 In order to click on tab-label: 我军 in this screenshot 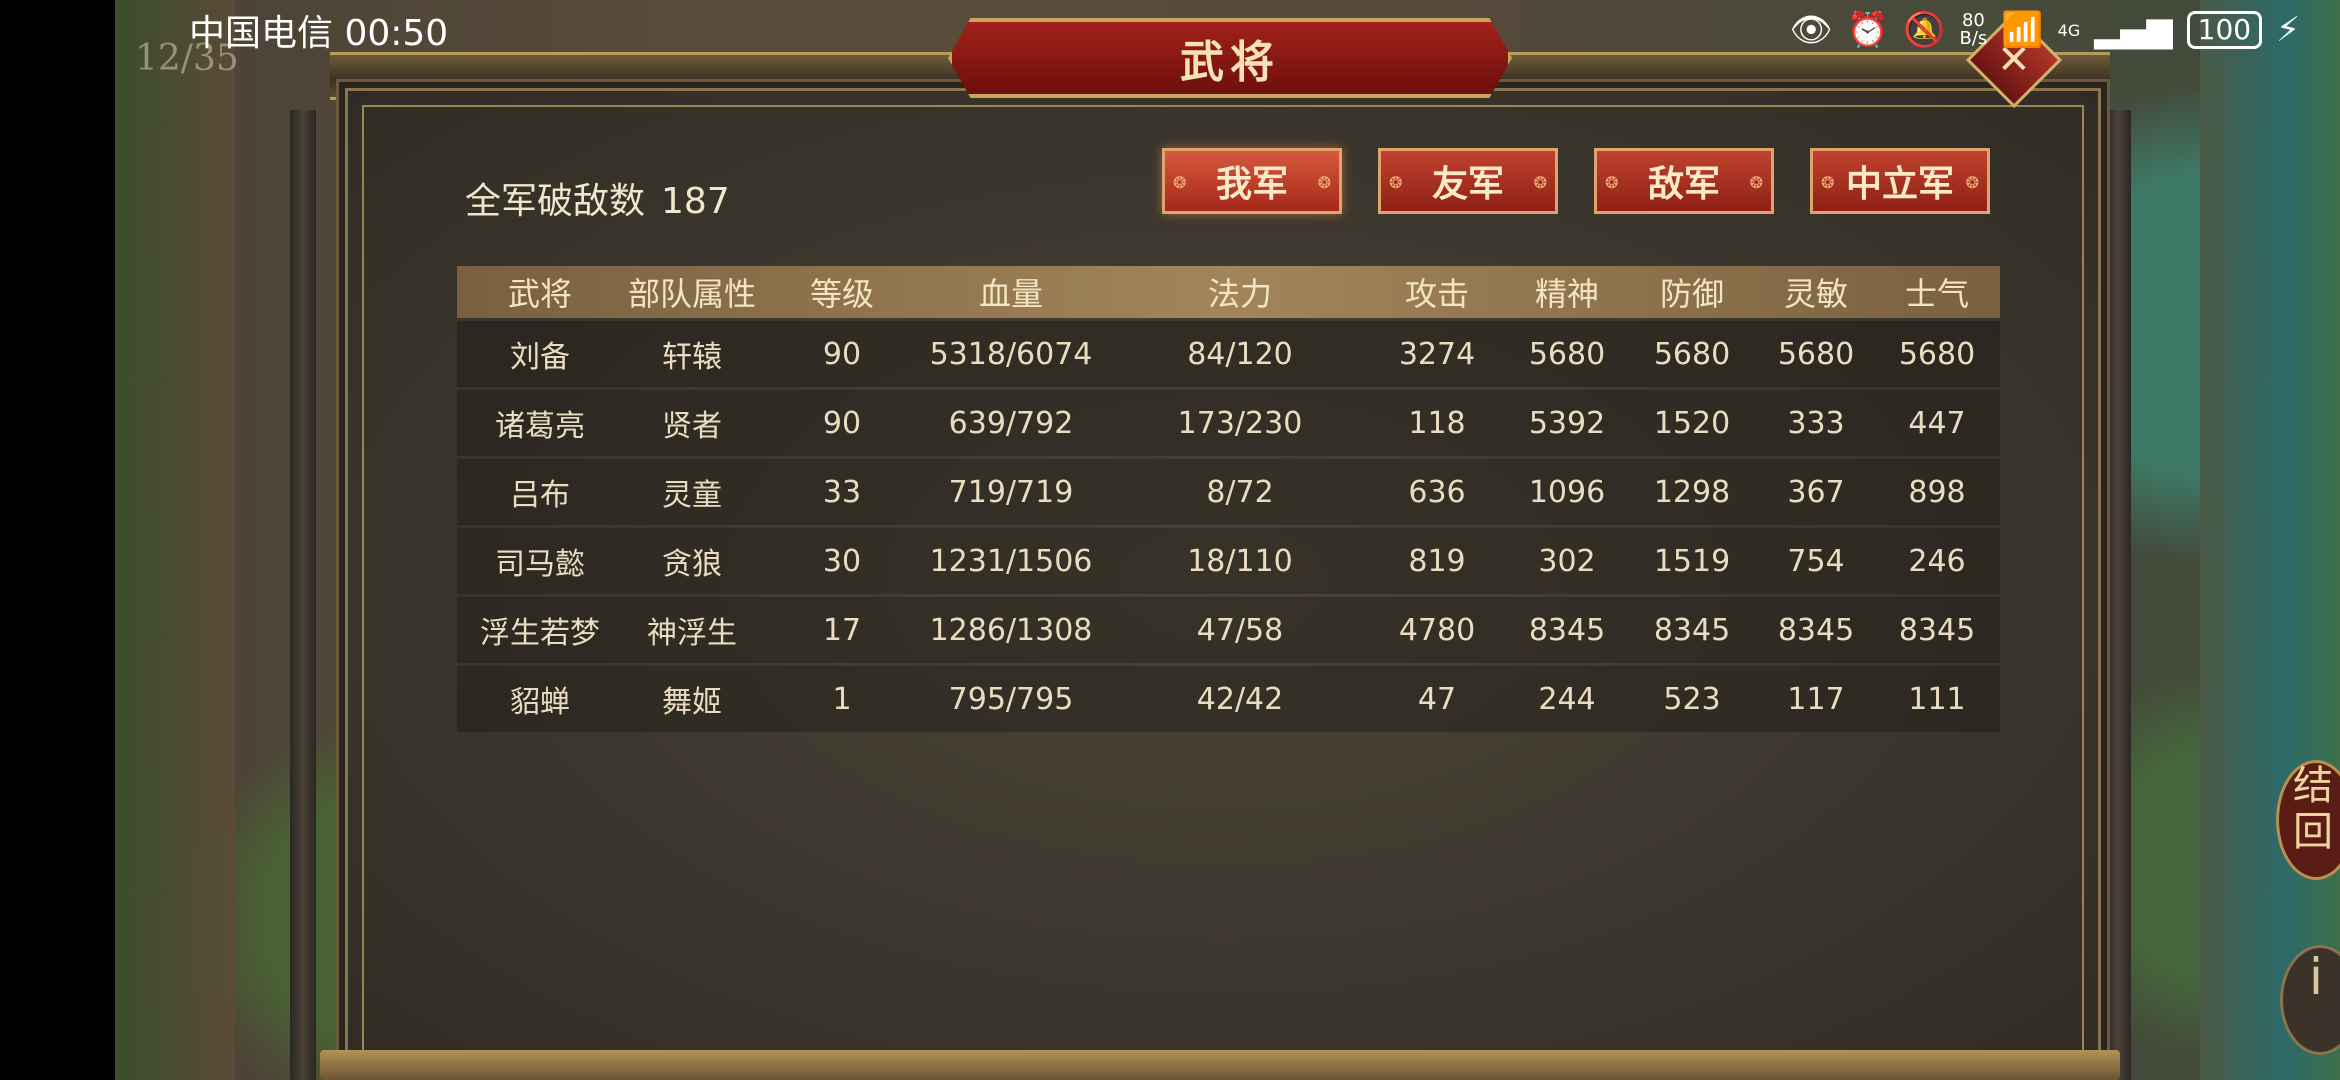, I will do `click(1251, 184)`.